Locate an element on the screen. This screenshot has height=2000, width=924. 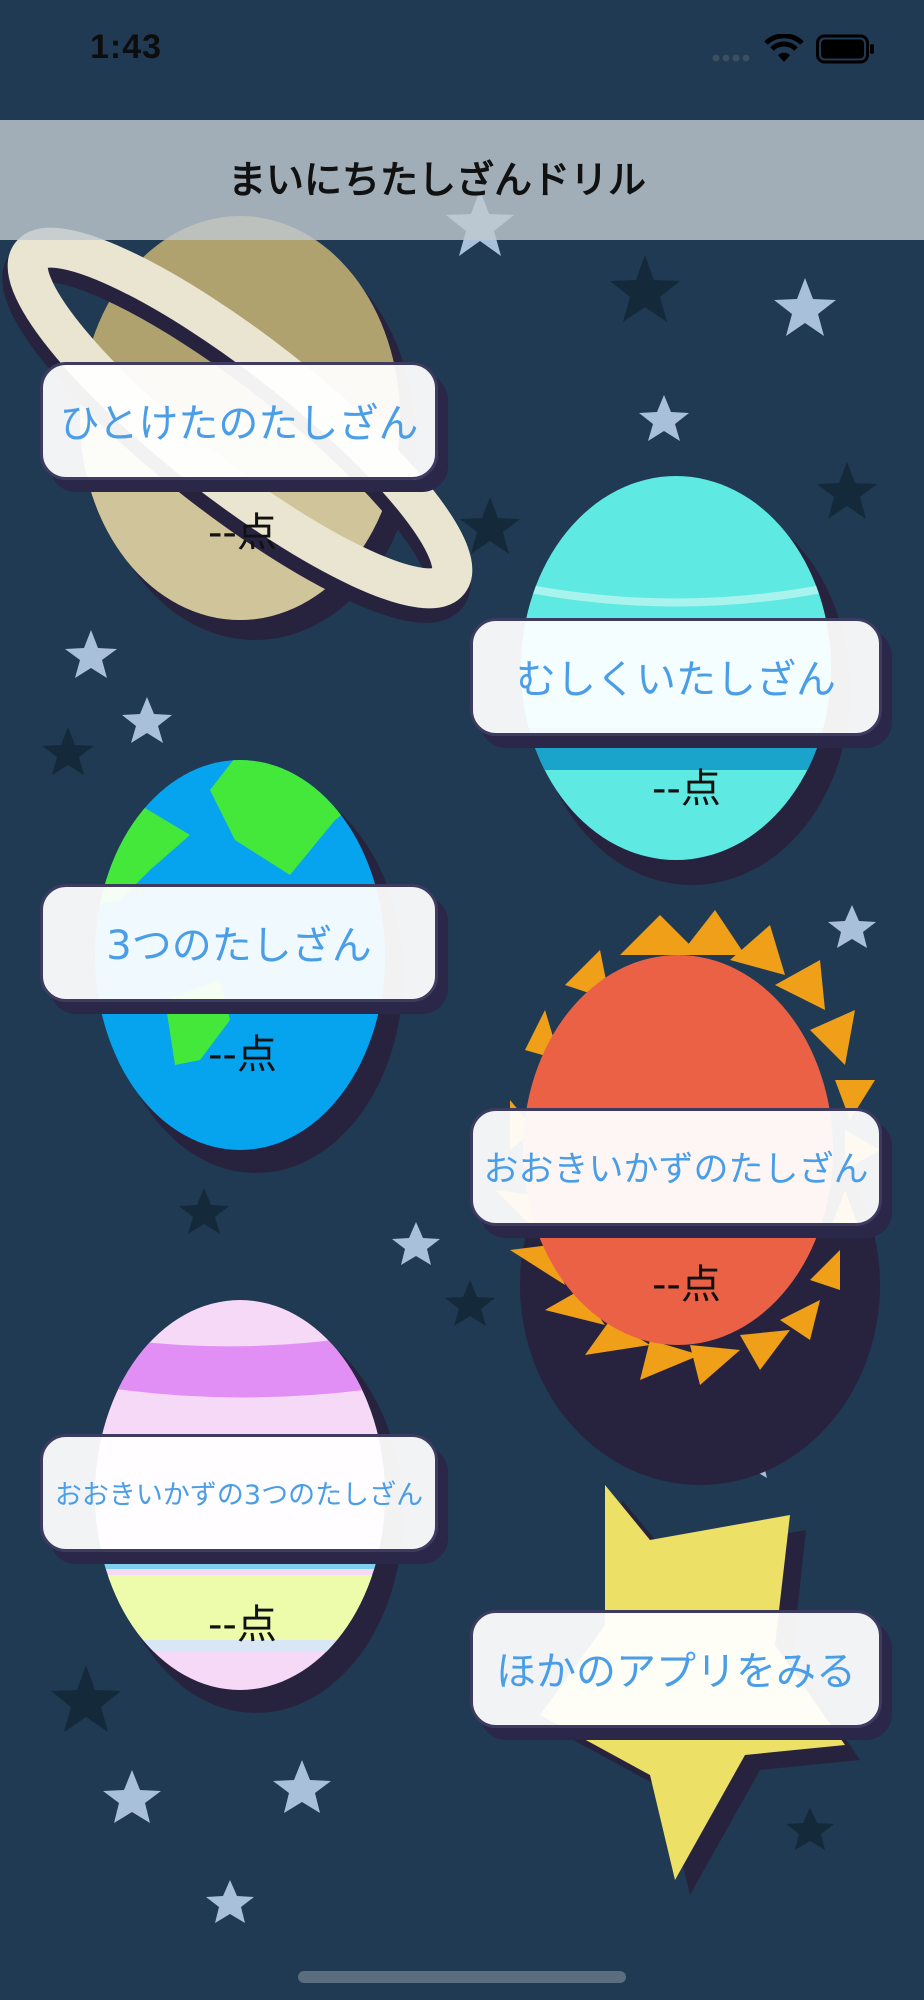
score-large-number: --点 is located at coordinates (686, 1285).